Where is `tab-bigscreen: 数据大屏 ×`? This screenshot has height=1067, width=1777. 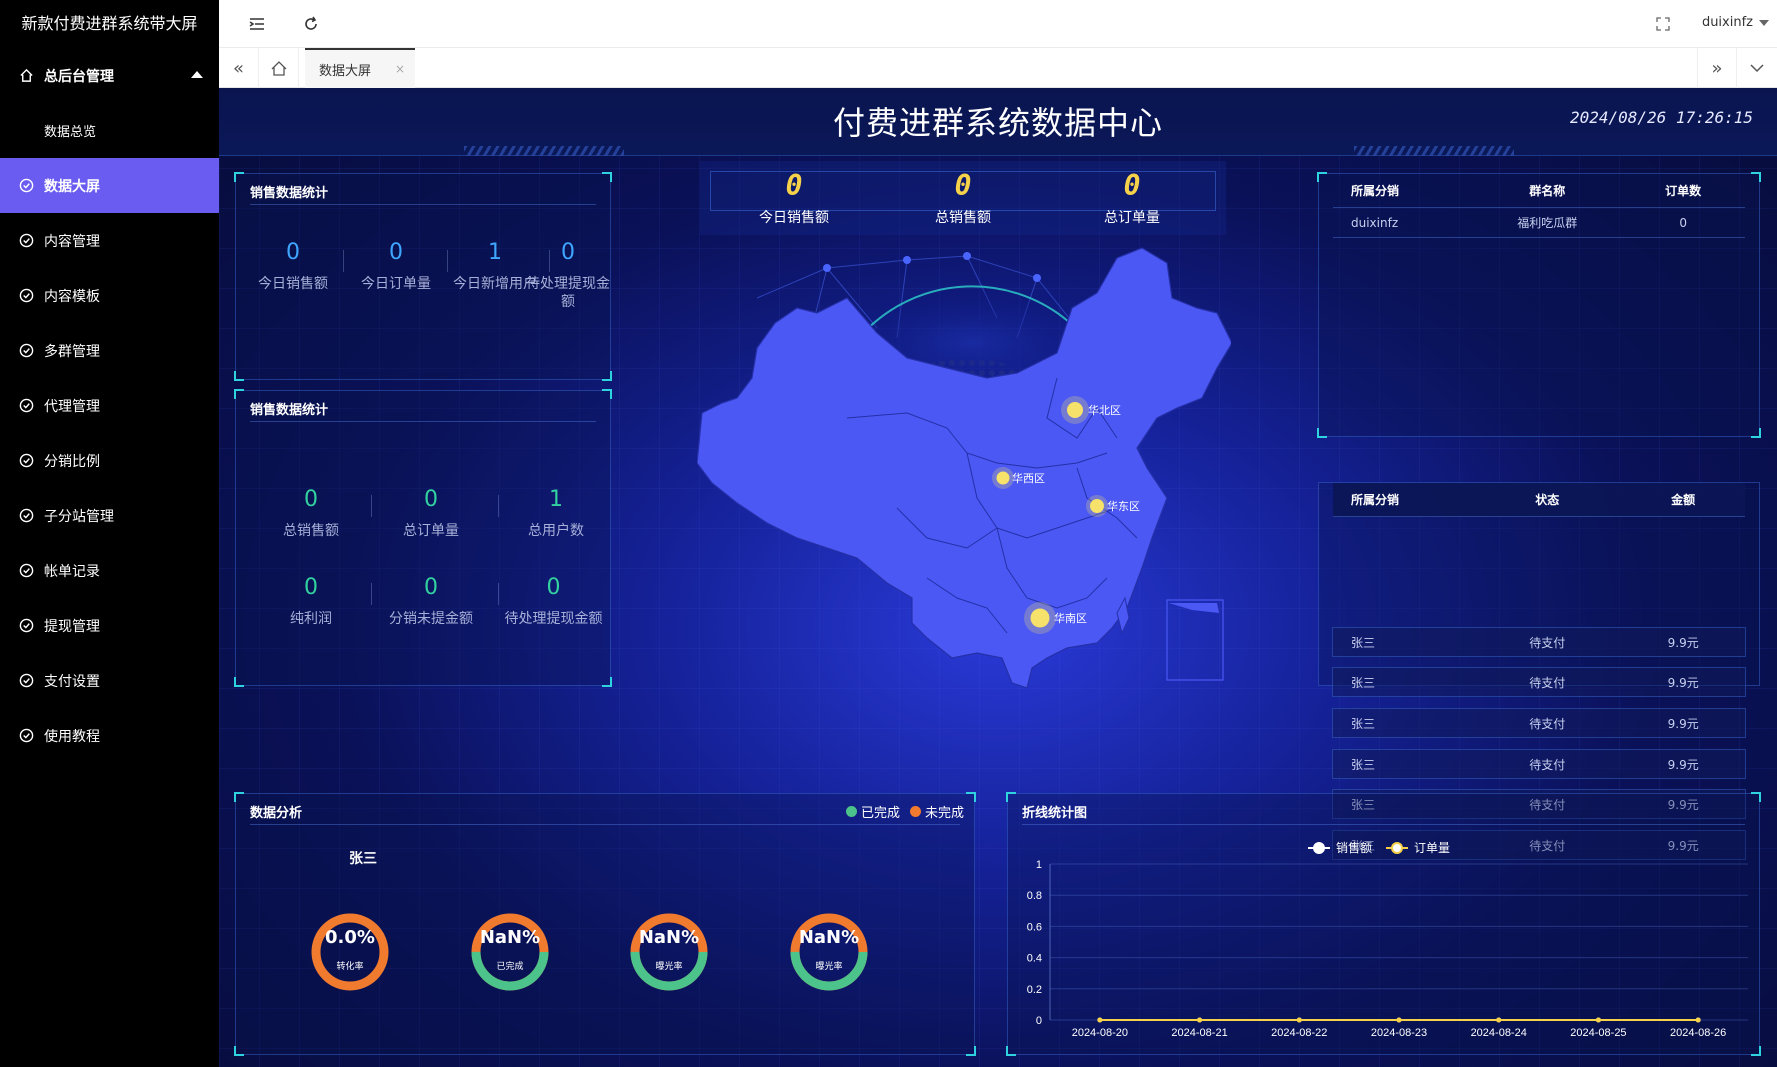 tab-bigscreen: 数据大屏 × is located at coordinates (360, 68).